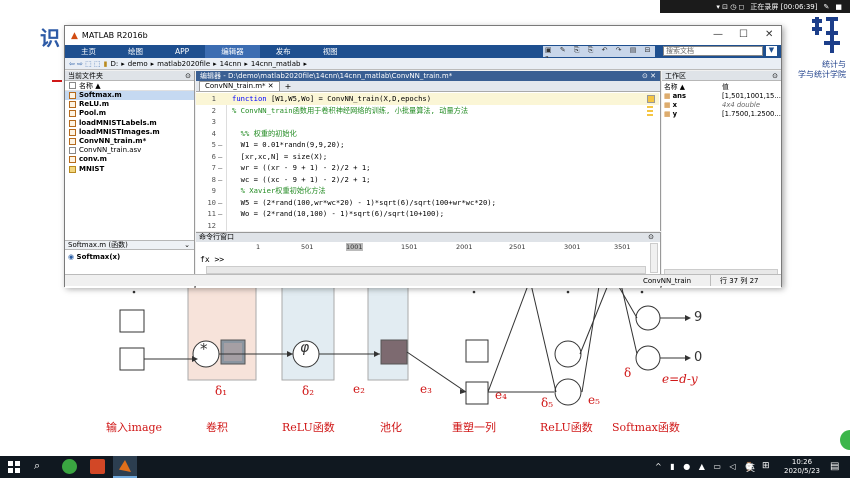 The width and height of the screenshot is (850, 478). Describe the element at coordinates (251, 98) in the screenshot. I see `code-token: function` at that location.